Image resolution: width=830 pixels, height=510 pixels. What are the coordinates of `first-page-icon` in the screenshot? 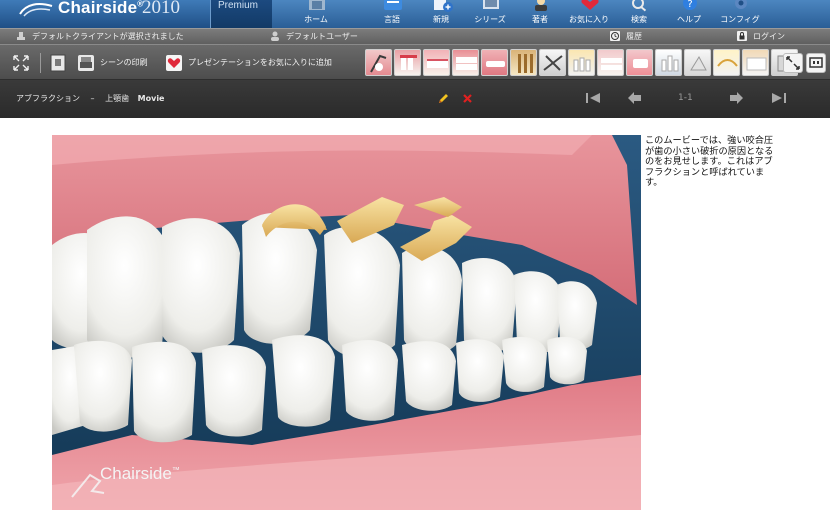 It's located at (594, 98).